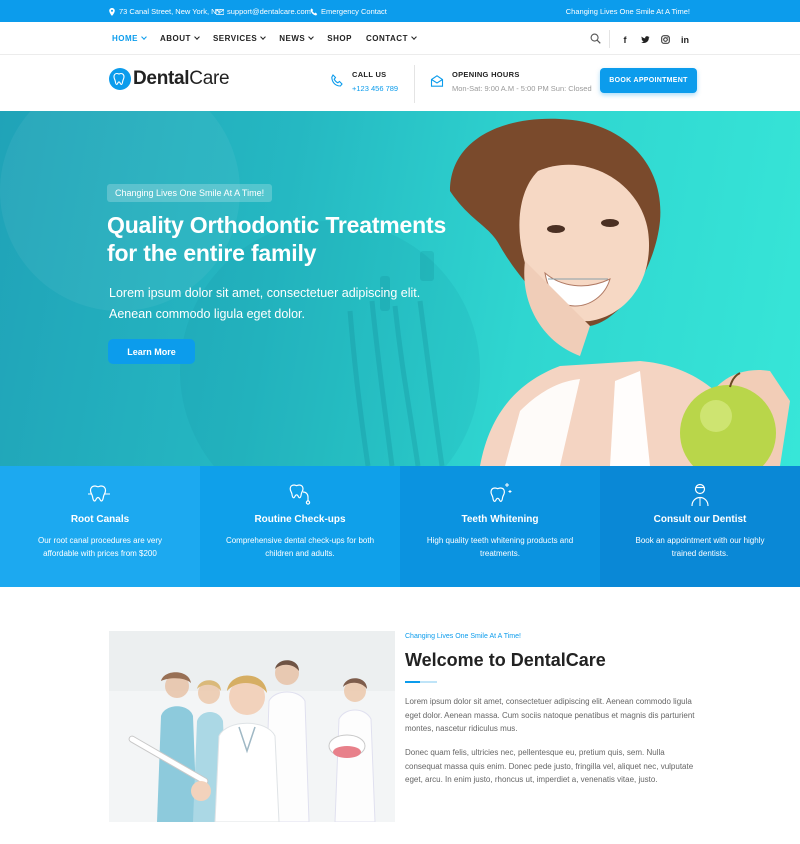 Image resolution: width=800 pixels, height=844 pixels. I want to click on emergency-item: Emergency Contact, so click(348, 11).